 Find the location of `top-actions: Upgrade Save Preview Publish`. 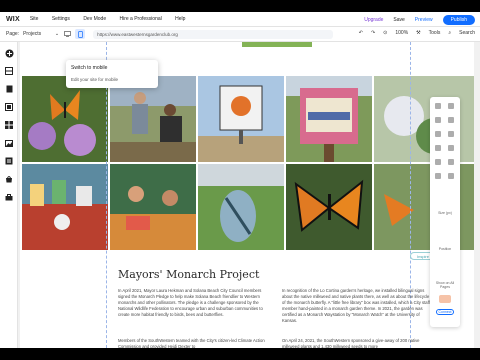

top-actions: Upgrade Save Preview Publish is located at coordinates (419, 20).